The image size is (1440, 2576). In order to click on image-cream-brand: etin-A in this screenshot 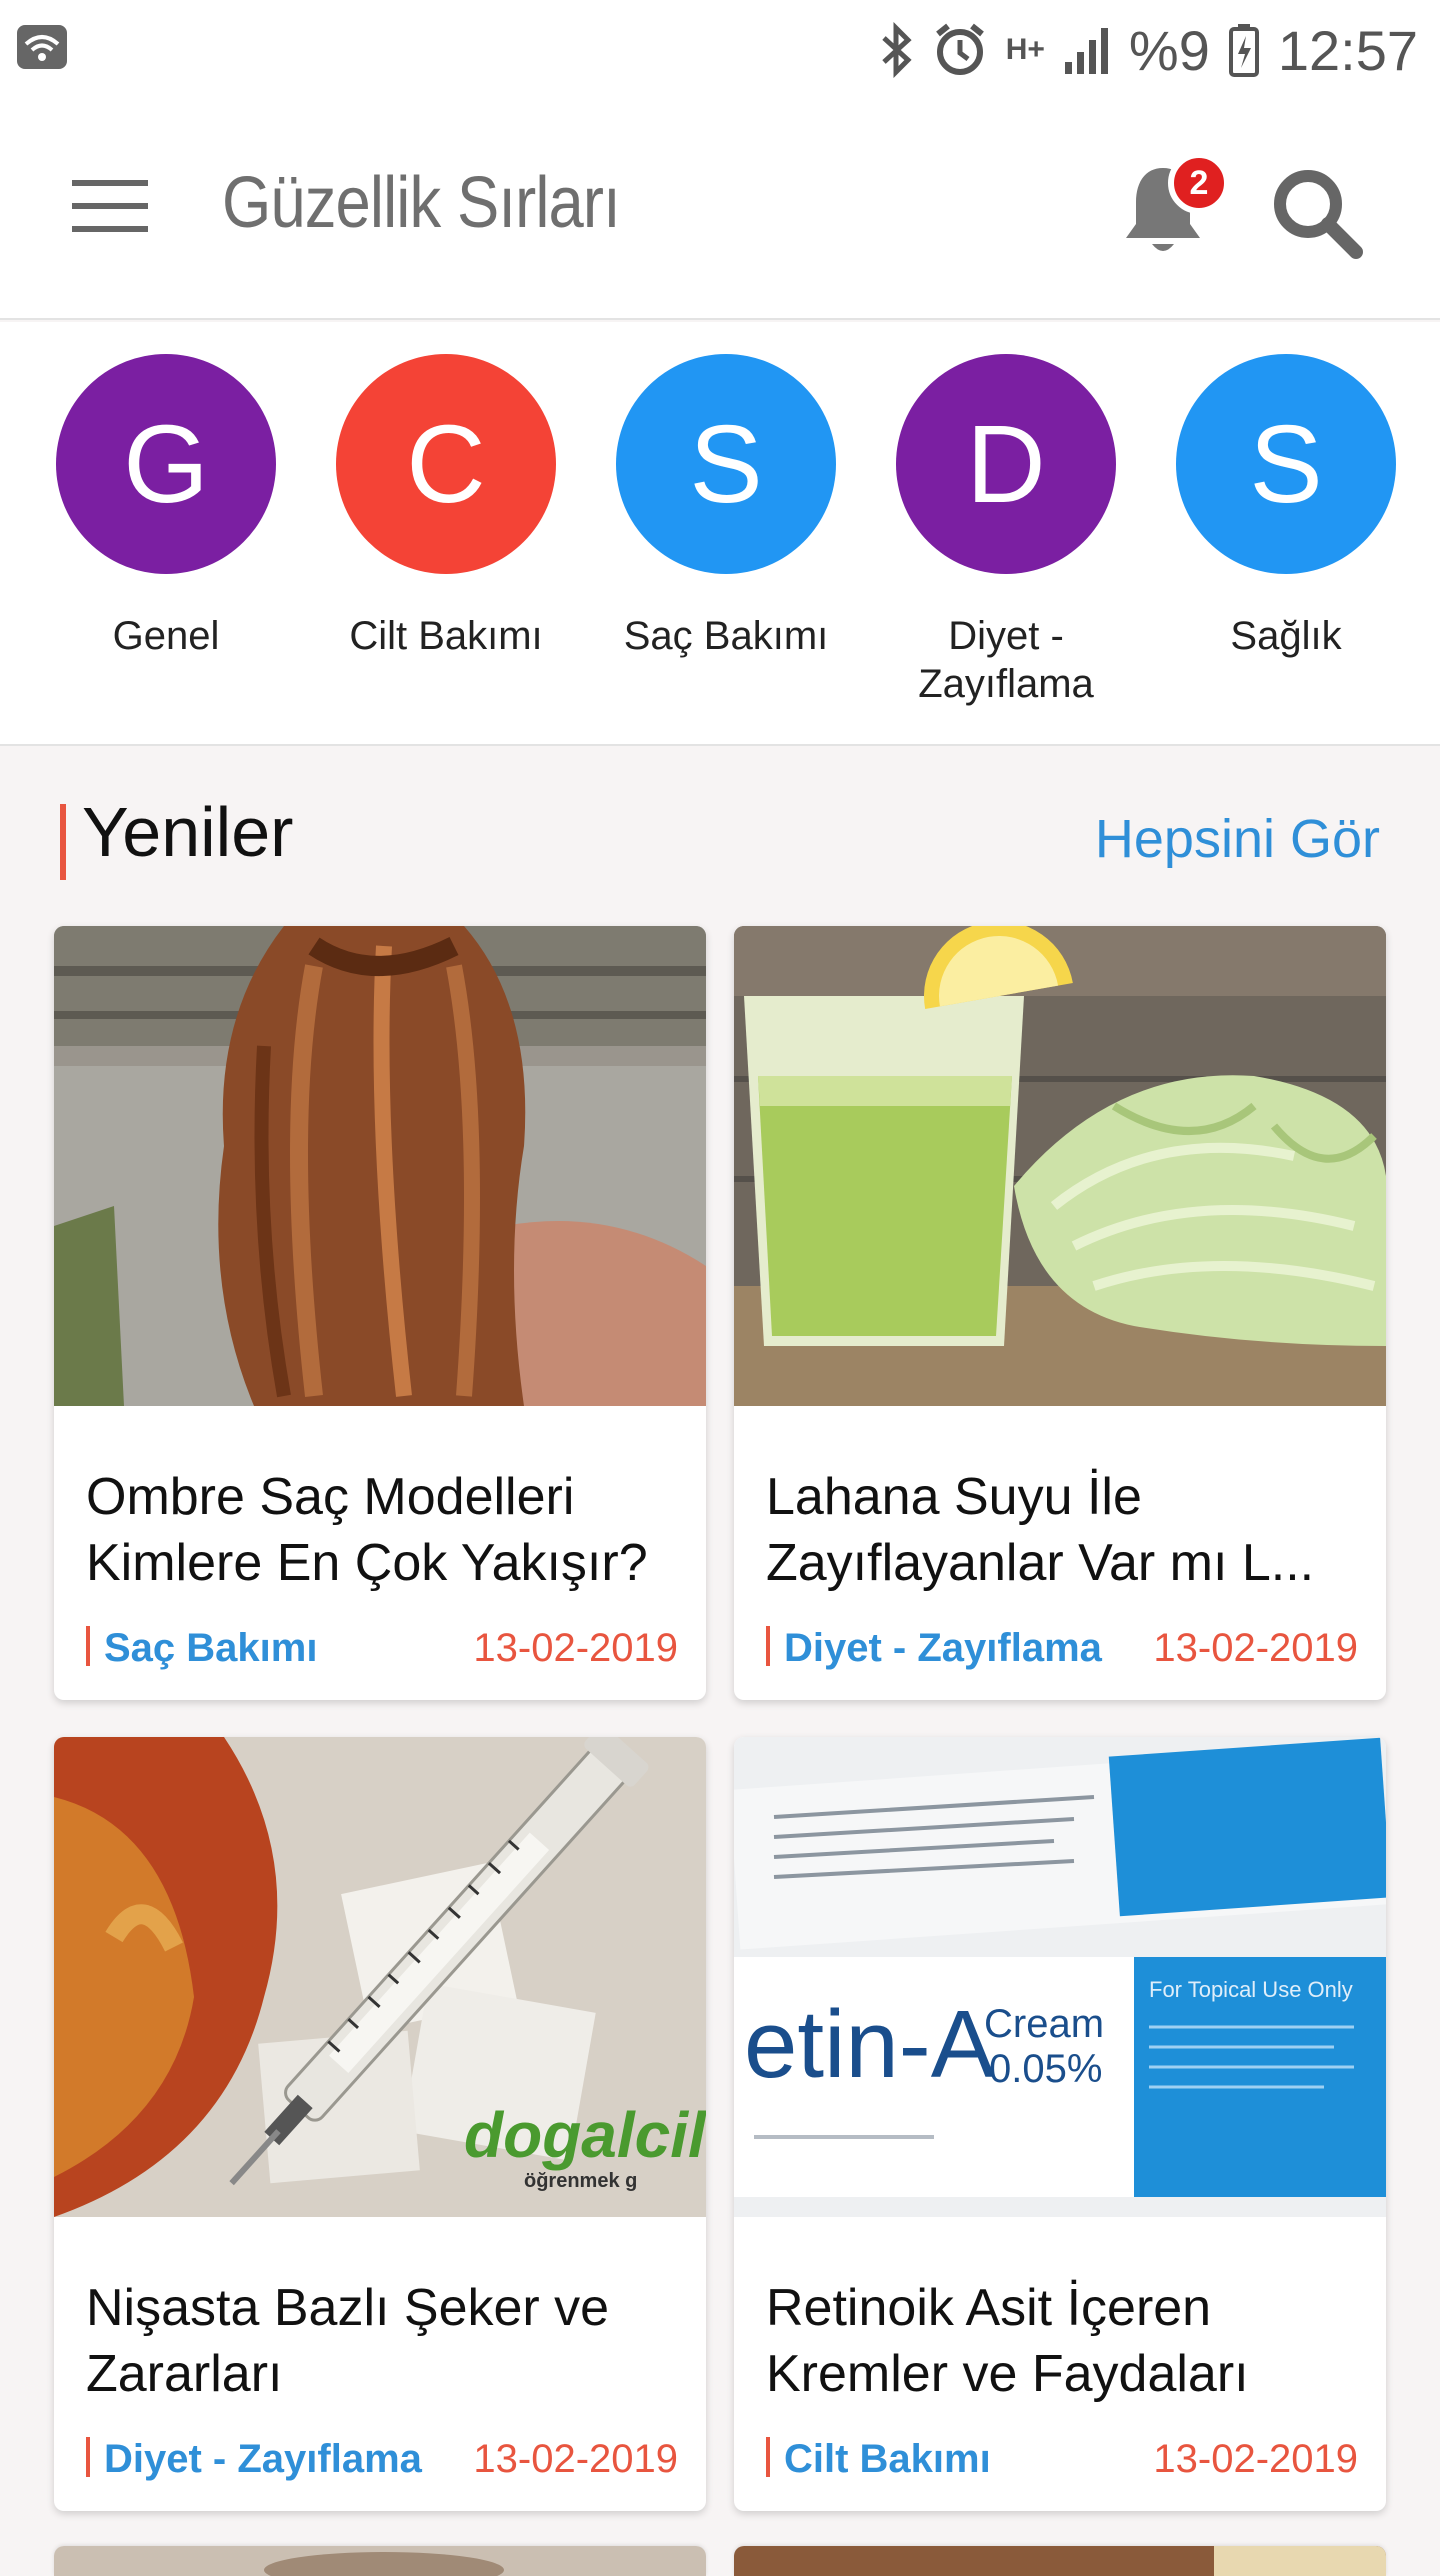, I will do `click(869, 2044)`.